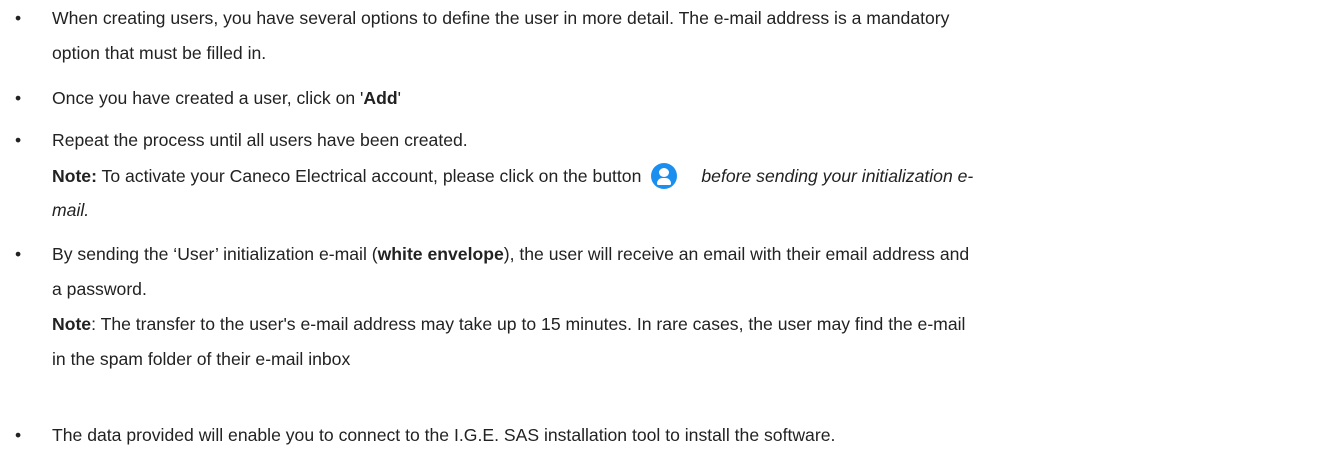  Describe the element at coordinates (208, 98) in the screenshot. I see `text-run: Once you have created a user, click on '` at that location.